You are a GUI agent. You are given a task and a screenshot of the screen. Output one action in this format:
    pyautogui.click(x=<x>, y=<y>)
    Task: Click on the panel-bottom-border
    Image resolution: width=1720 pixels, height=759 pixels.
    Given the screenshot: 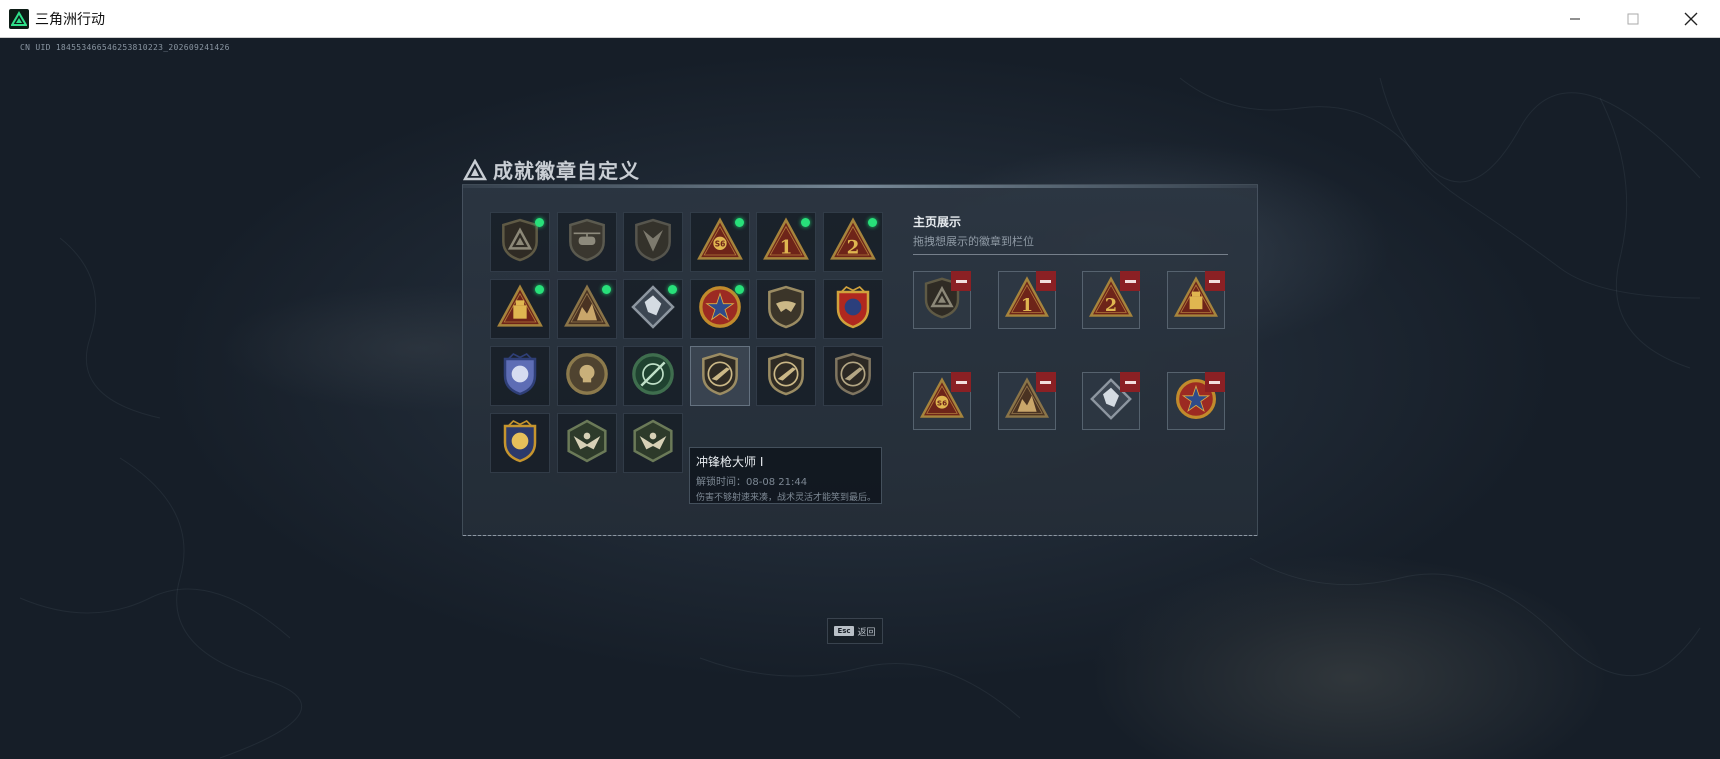 What is the action you would take?
    pyautogui.click(x=860, y=535)
    